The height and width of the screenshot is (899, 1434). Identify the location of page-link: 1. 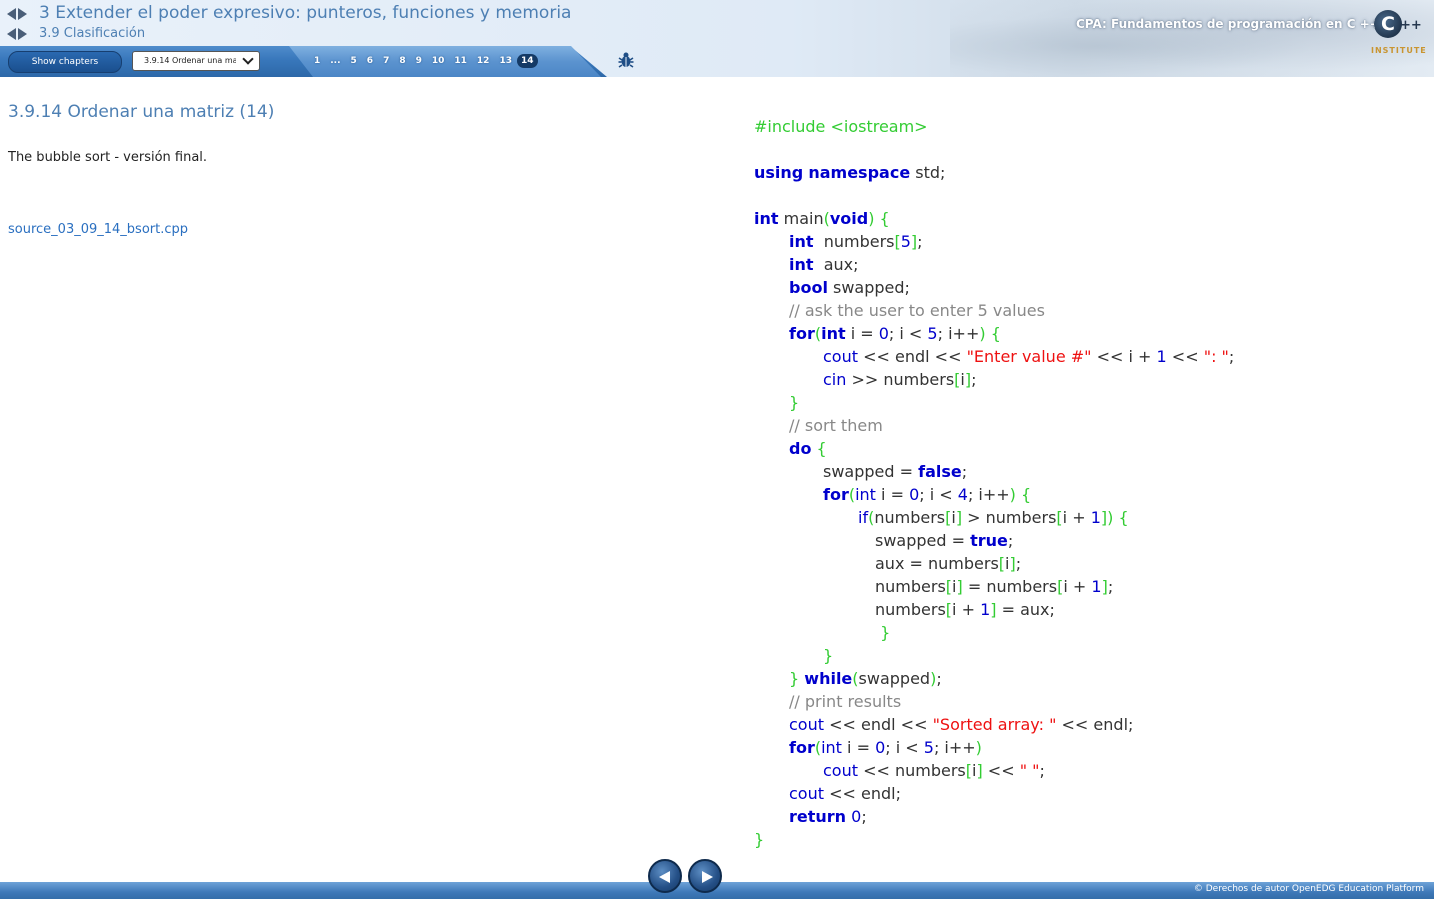
(317, 61).